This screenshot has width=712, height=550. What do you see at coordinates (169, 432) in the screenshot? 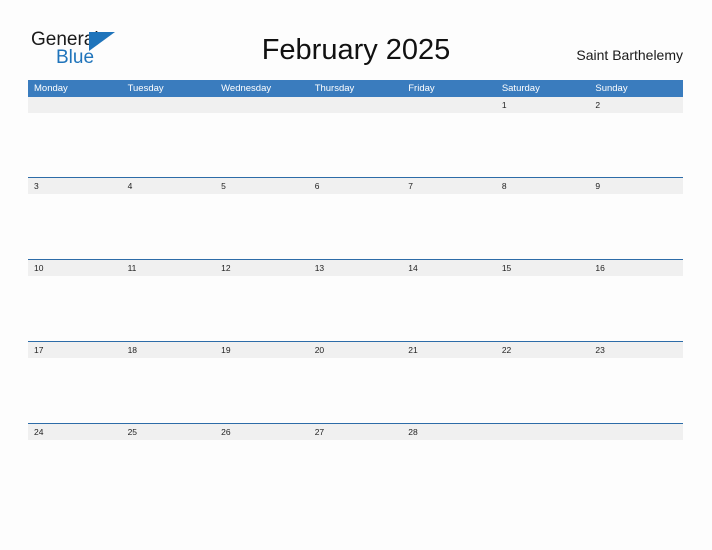
I see `day-cell: 25` at bounding box center [169, 432].